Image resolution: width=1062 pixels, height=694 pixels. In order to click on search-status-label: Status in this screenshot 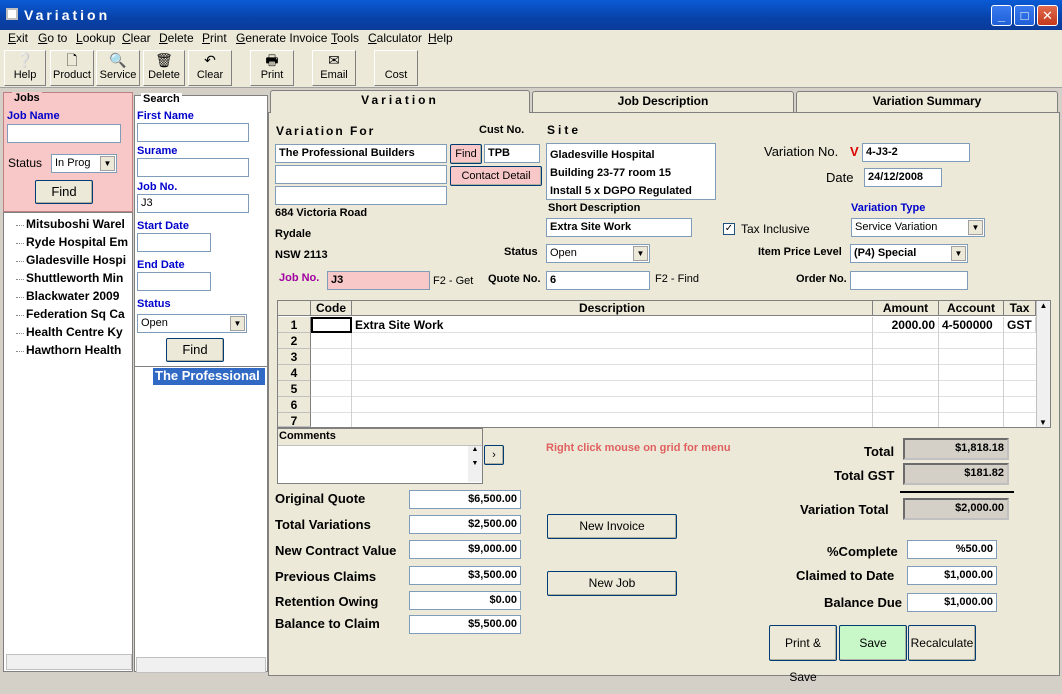, I will do `click(154, 304)`.